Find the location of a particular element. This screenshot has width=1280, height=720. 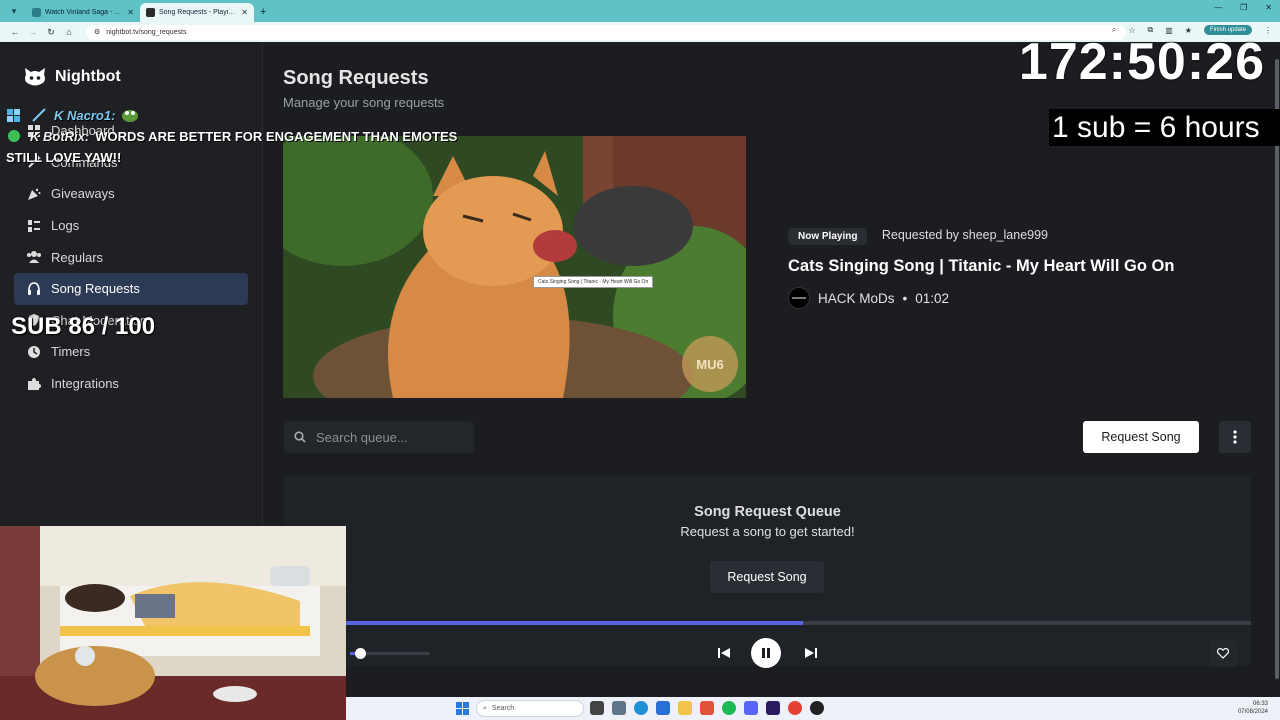

window-controls: — ❐ ✕ is located at coordinates (1243, 7).